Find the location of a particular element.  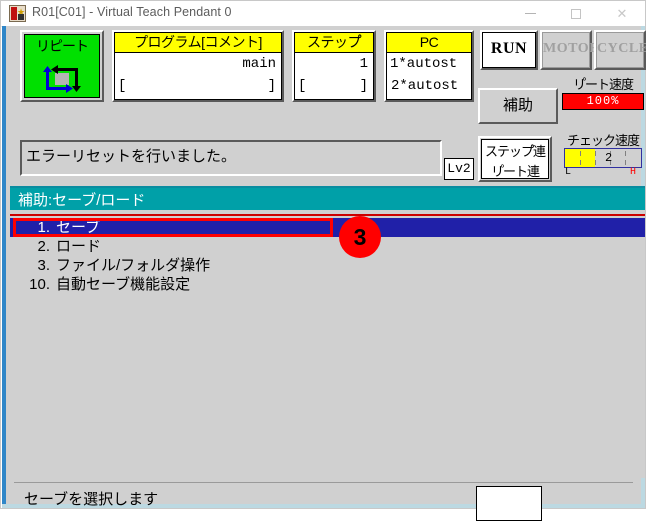

cycle-status-button: CYCLE is located at coordinates (620, 50).